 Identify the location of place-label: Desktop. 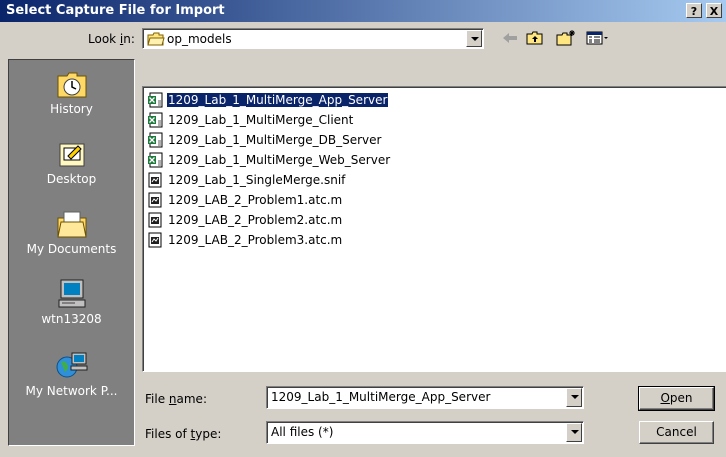
(71, 179).